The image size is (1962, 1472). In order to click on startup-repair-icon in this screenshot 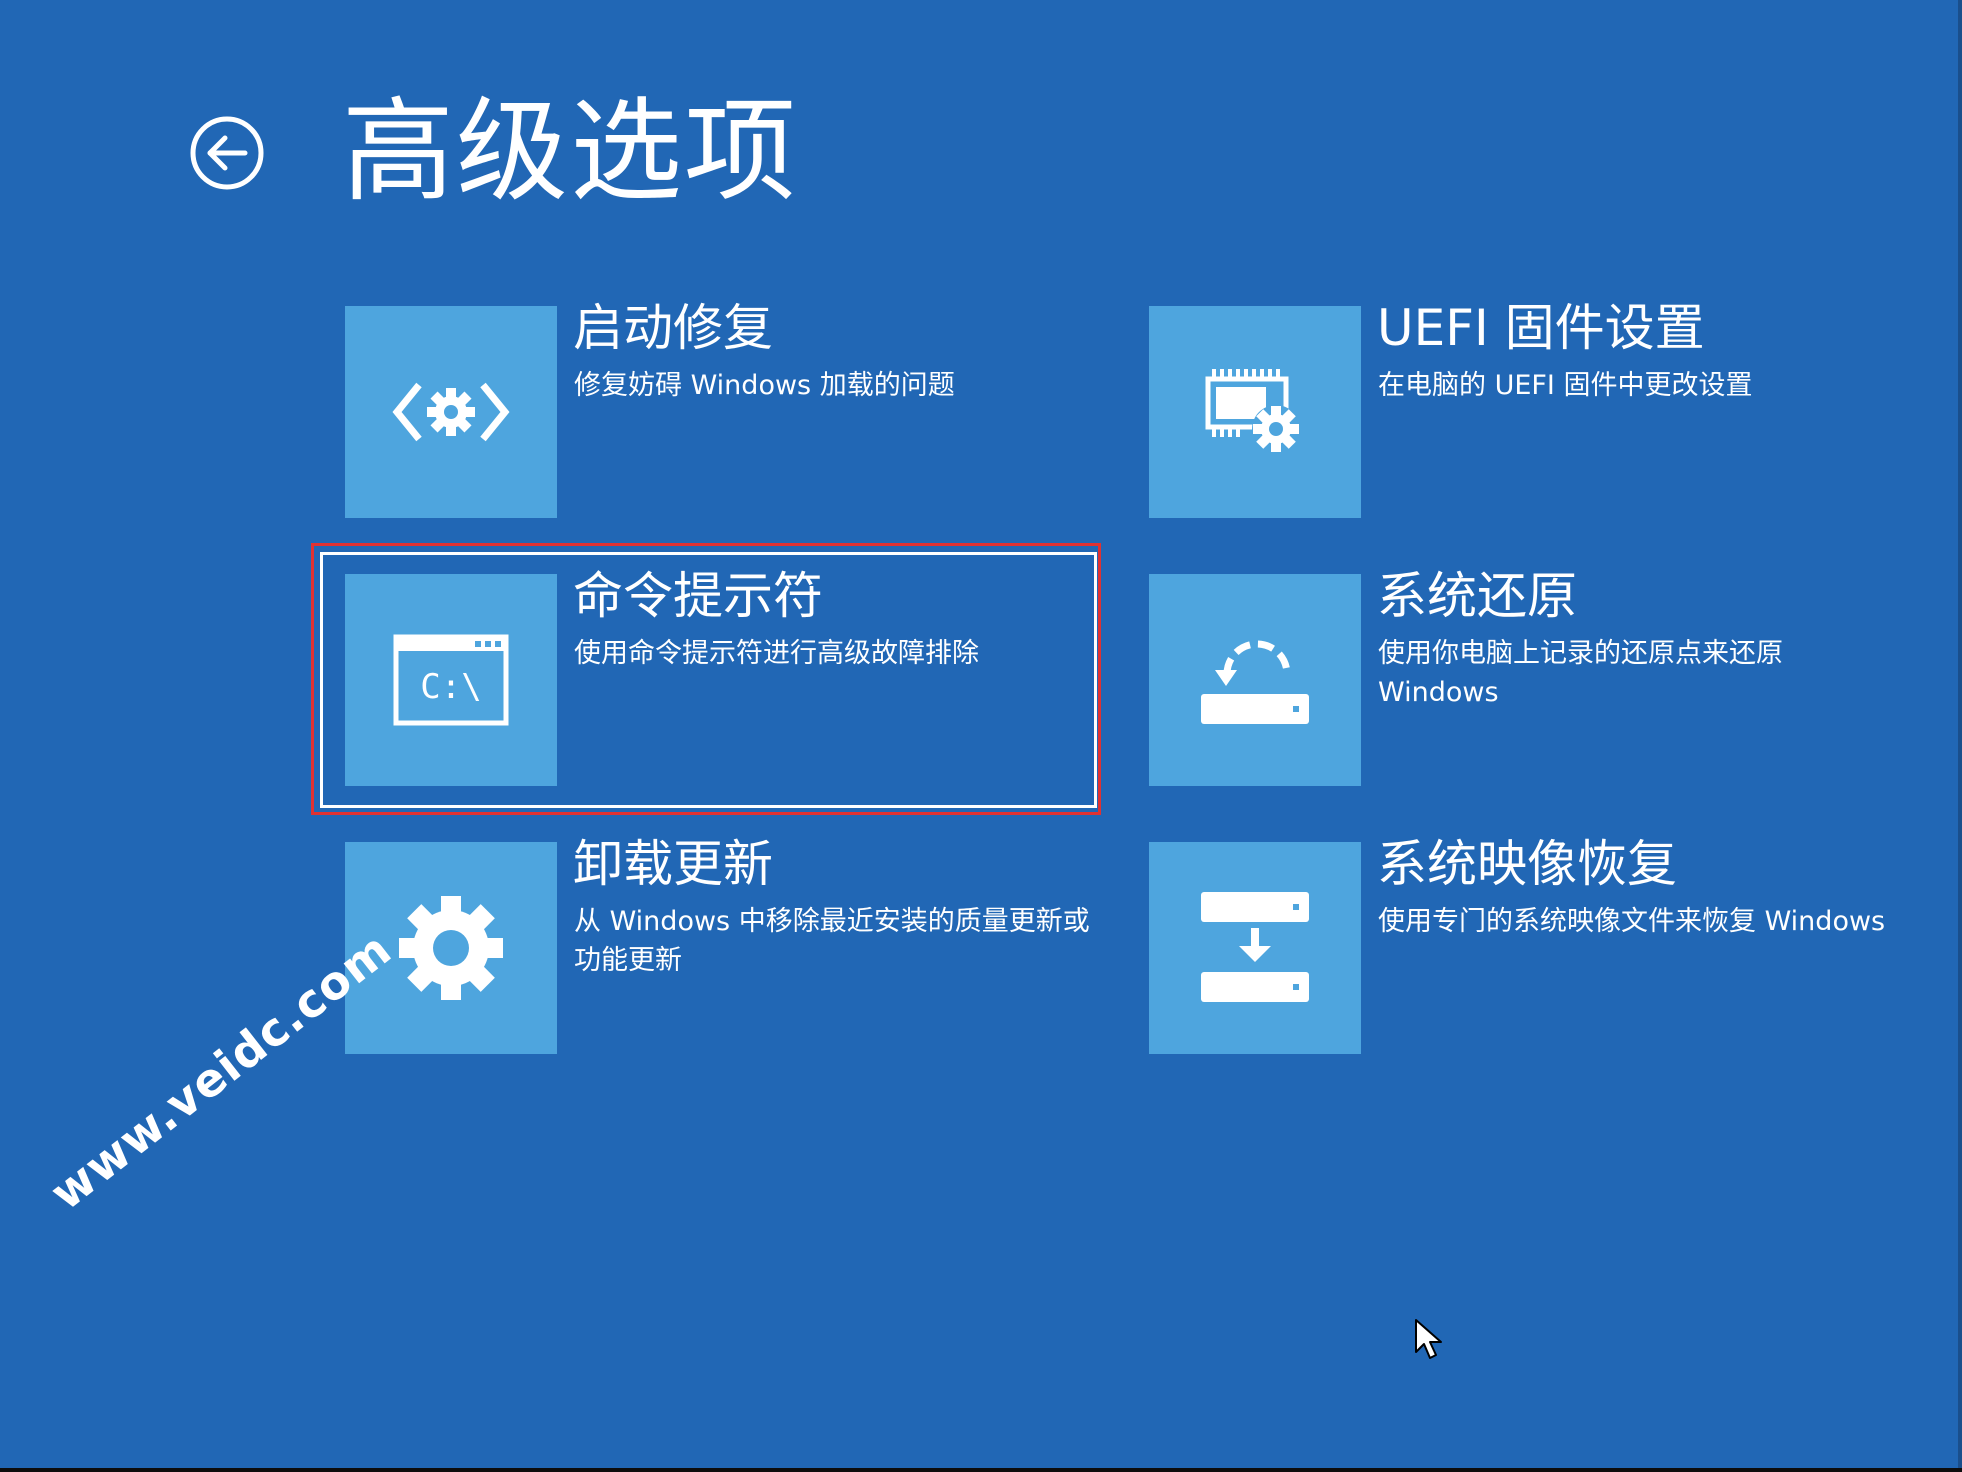, I will do `click(451, 412)`.